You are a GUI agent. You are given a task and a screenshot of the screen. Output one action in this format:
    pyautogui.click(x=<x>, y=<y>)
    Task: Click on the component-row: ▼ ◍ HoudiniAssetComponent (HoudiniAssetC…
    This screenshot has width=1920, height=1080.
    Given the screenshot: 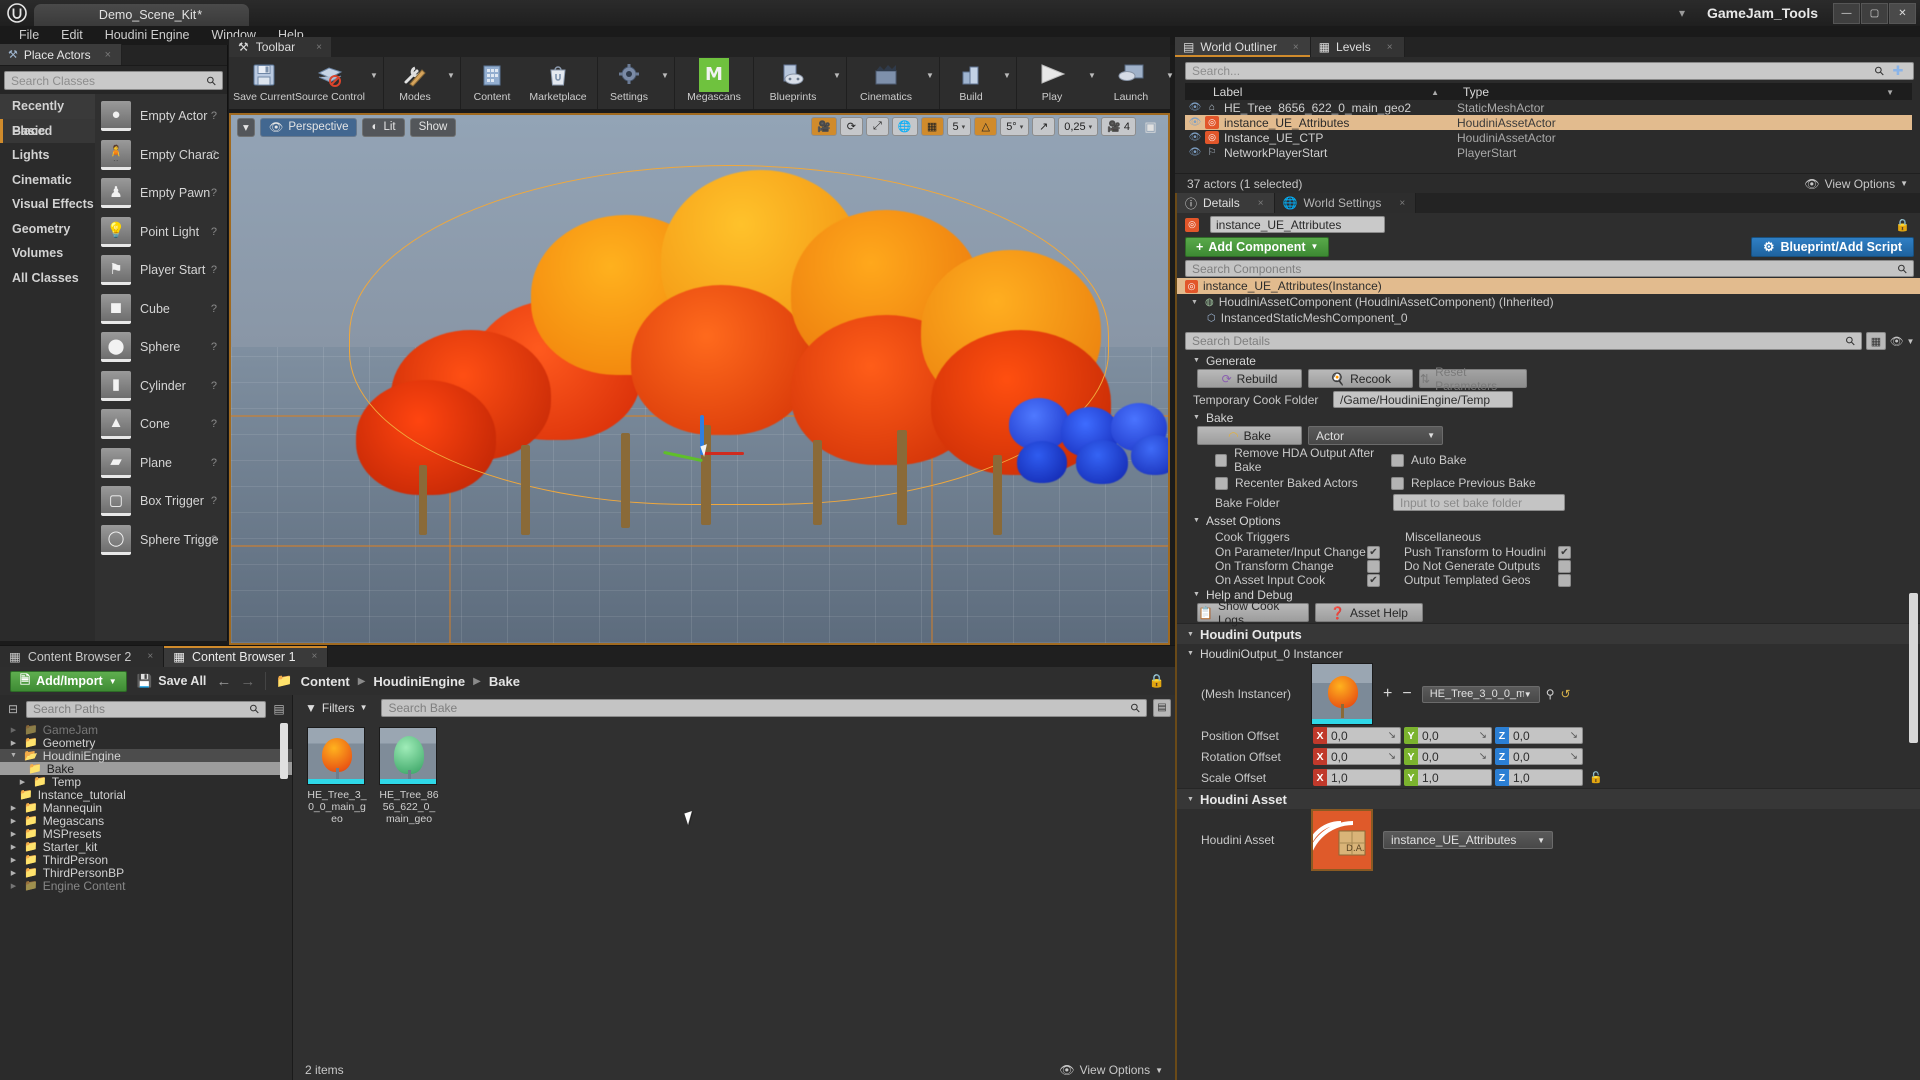 What is the action you would take?
    pyautogui.click(x=1548, y=302)
    